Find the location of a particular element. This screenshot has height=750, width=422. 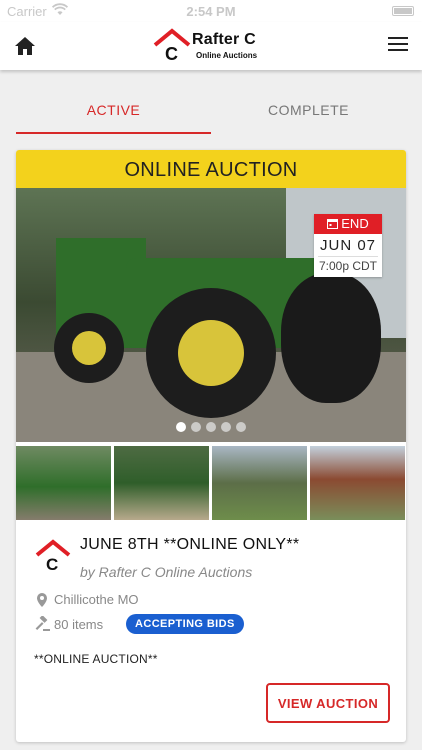

auction-title: JUNE 8TH **ONLINE ONLY** is located at coordinates (189, 545).